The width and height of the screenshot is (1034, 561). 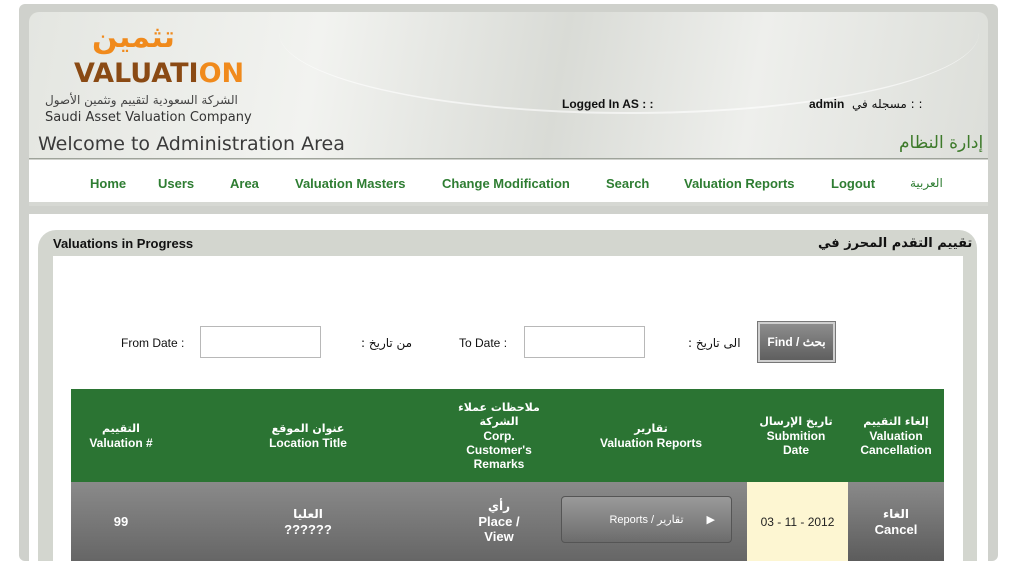 What do you see at coordinates (853, 183) in the screenshot?
I see `nav-logout: Logout` at bounding box center [853, 183].